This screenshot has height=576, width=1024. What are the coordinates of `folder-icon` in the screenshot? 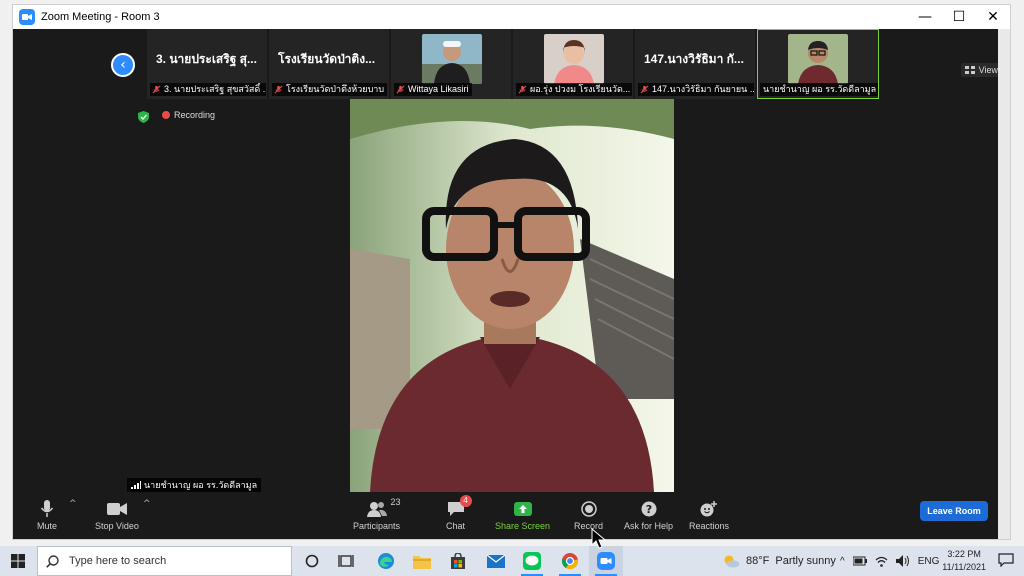 It's located at (422, 562).